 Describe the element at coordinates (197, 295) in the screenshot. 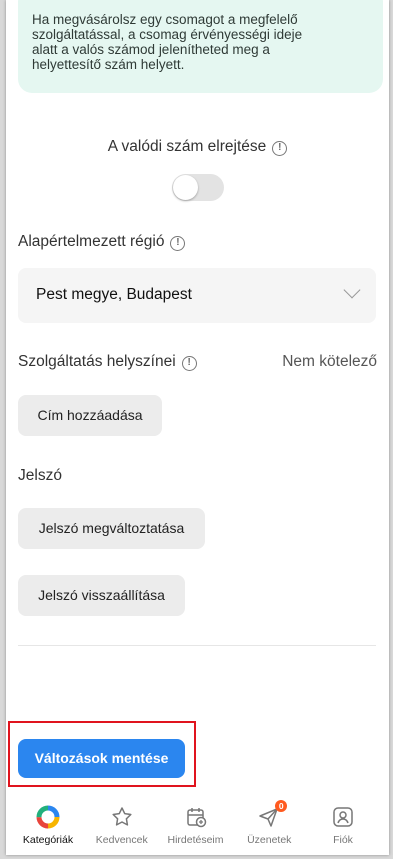

I see `region-select: Pest megye, Budapest` at that location.